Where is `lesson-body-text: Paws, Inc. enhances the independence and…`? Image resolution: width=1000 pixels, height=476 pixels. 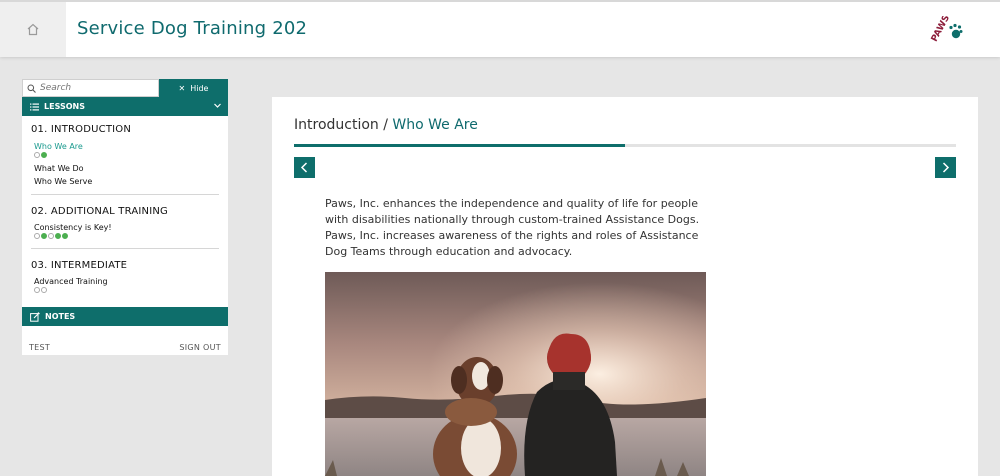 lesson-body-text: Paws, Inc. enhances the independence and… is located at coordinates (512, 227).